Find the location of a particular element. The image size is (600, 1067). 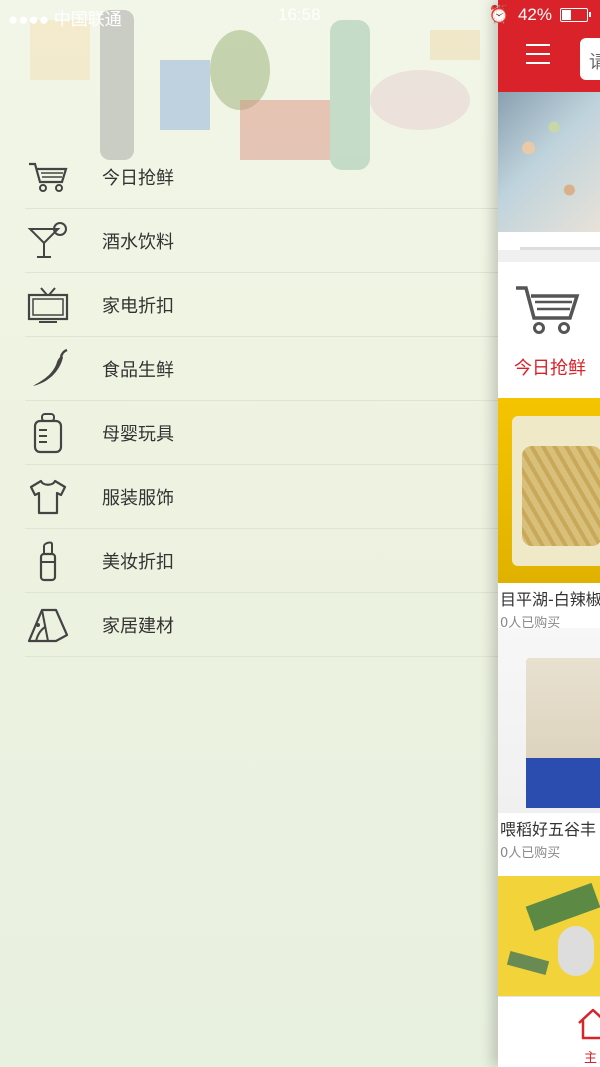

menu-item-cosmetics: 美妆折扣 is located at coordinates (261, 561).